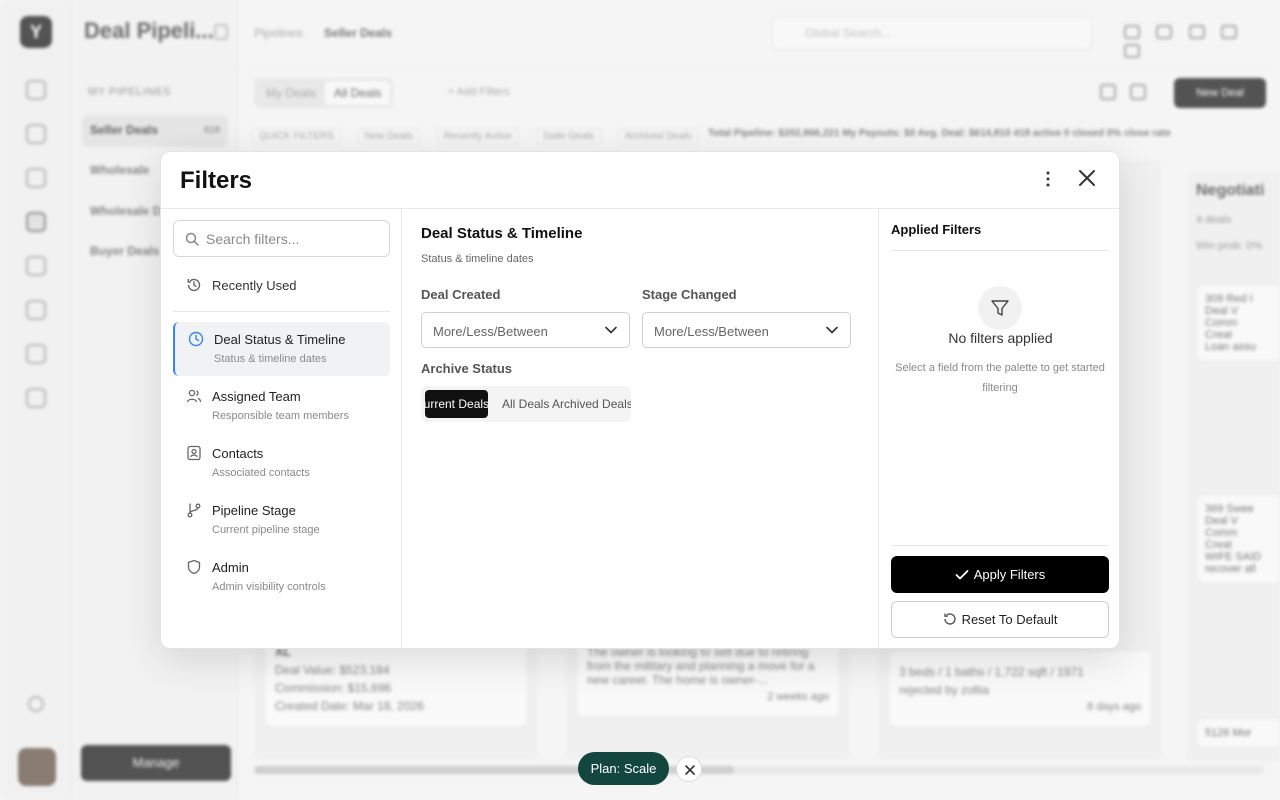 The image size is (1280, 800). Describe the element at coordinates (456, 404) in the screenshot. I see `archive-option-current: Current Deals` at that location.